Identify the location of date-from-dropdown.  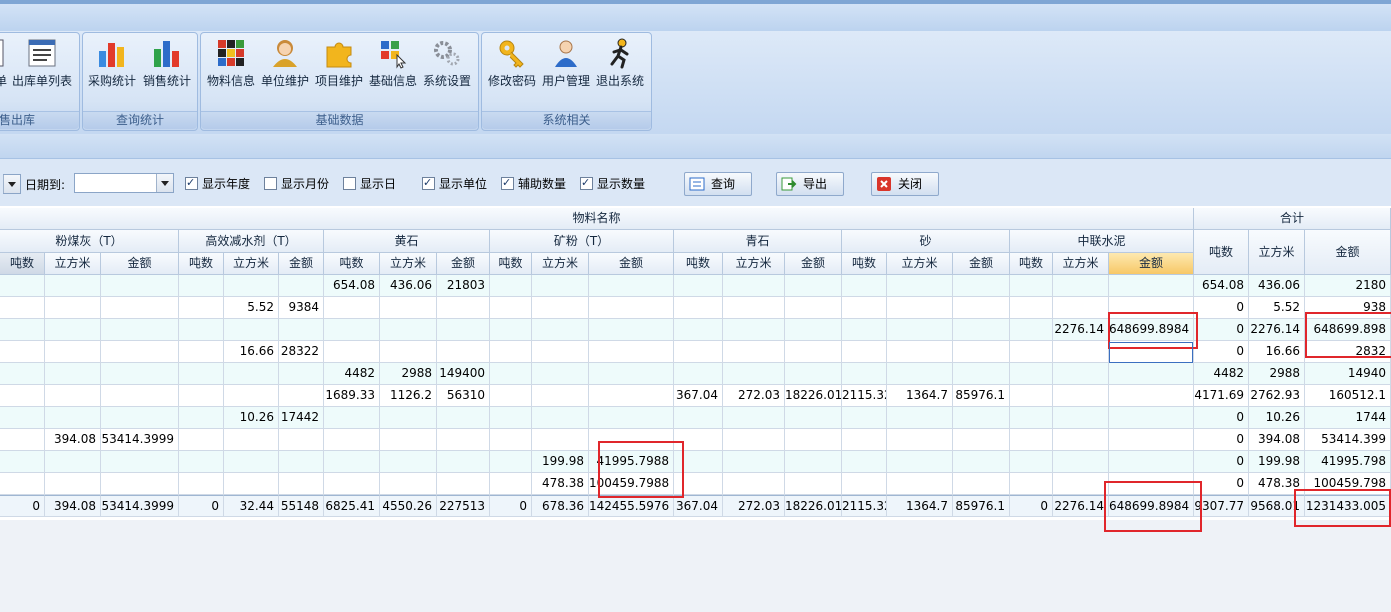
(12, 184).